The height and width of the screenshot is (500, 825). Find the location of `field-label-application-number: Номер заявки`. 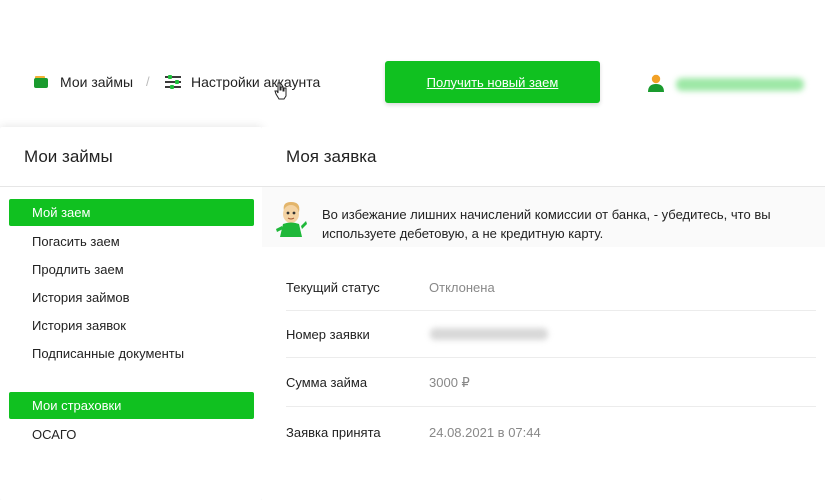

field-label-application-number: Номер заявки is located at coordinates (328, 334).